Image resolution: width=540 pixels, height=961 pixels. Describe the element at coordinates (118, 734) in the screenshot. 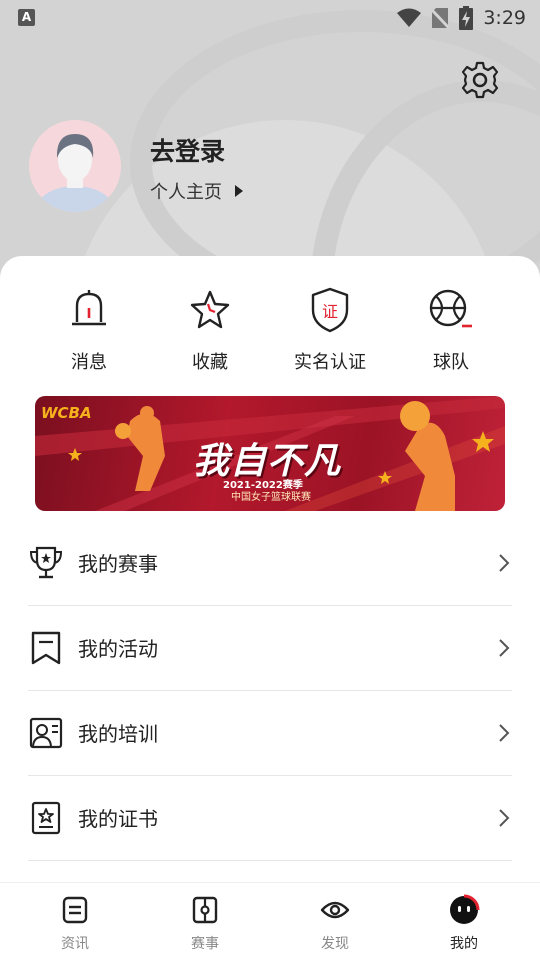

I see `menu-label: 我的培训` at that location.